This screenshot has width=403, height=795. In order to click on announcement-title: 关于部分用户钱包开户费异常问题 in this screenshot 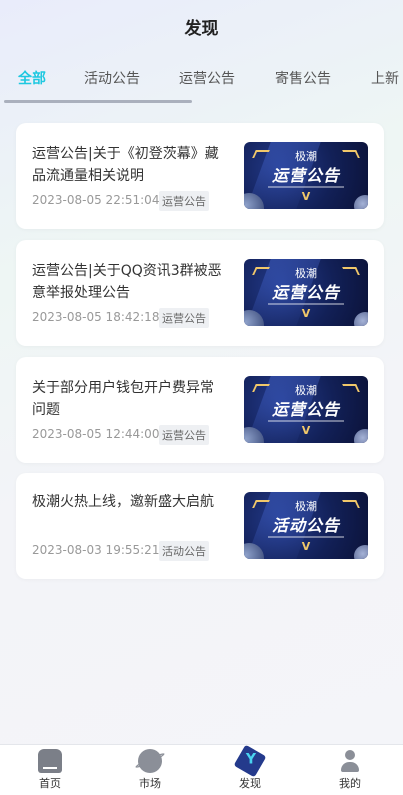, I will do `click(123, 399)`.